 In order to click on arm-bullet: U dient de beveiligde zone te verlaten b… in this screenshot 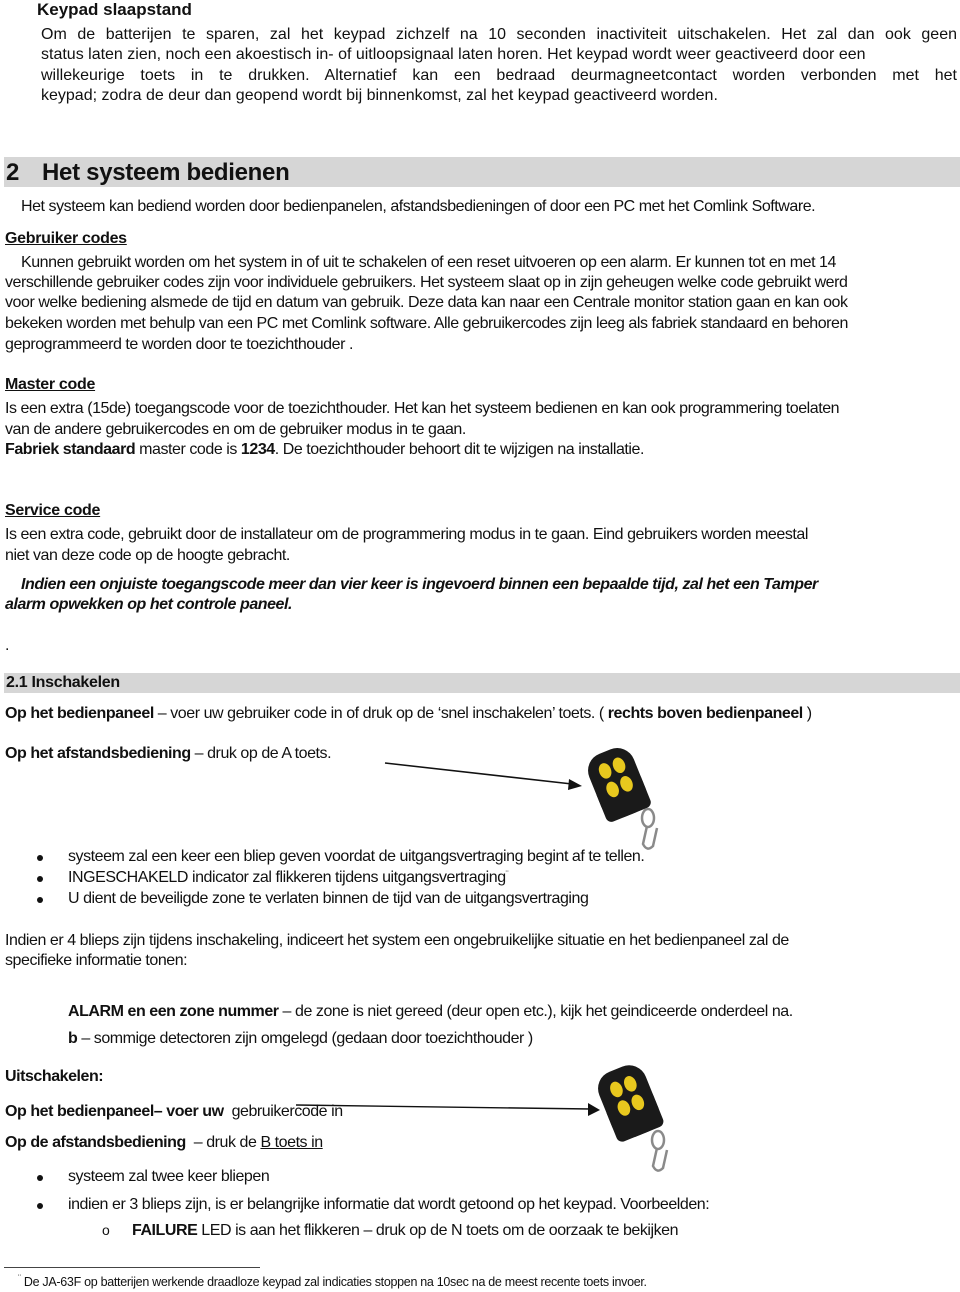, I will do `click(328, 898)`.